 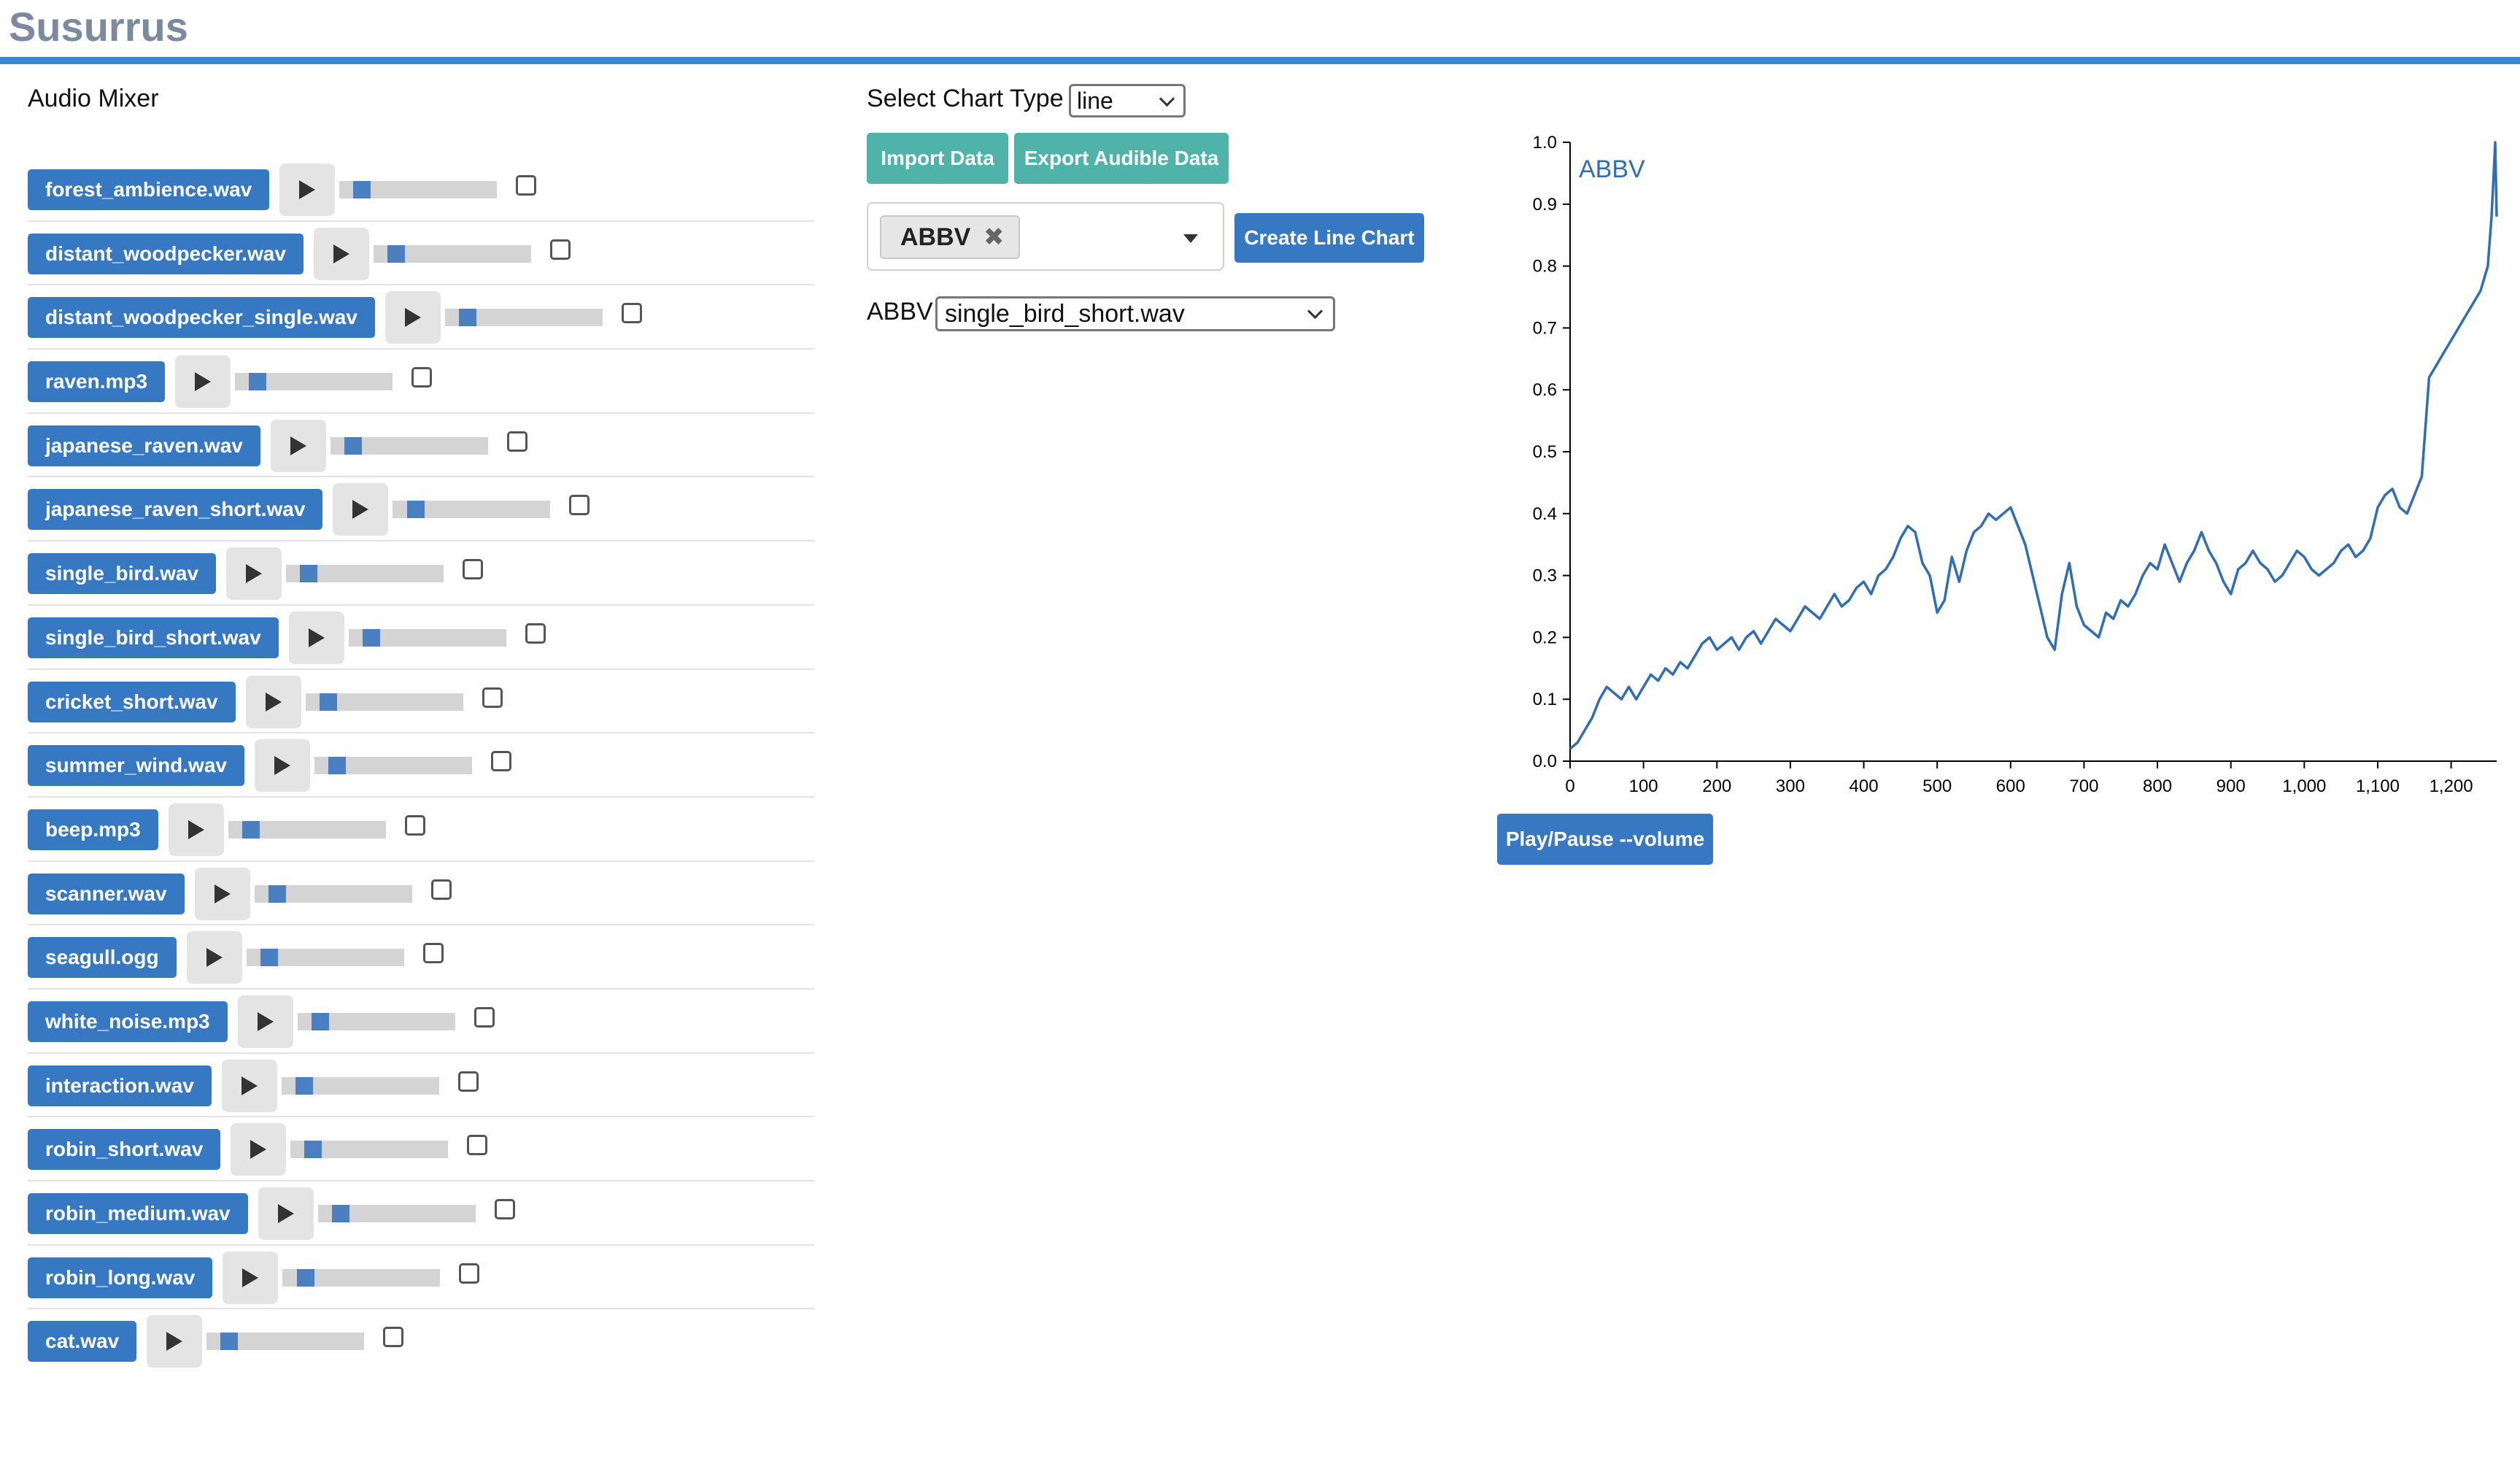 I want to click on track-file-label: japanese_raven.wav, so click(x=144, y=445).